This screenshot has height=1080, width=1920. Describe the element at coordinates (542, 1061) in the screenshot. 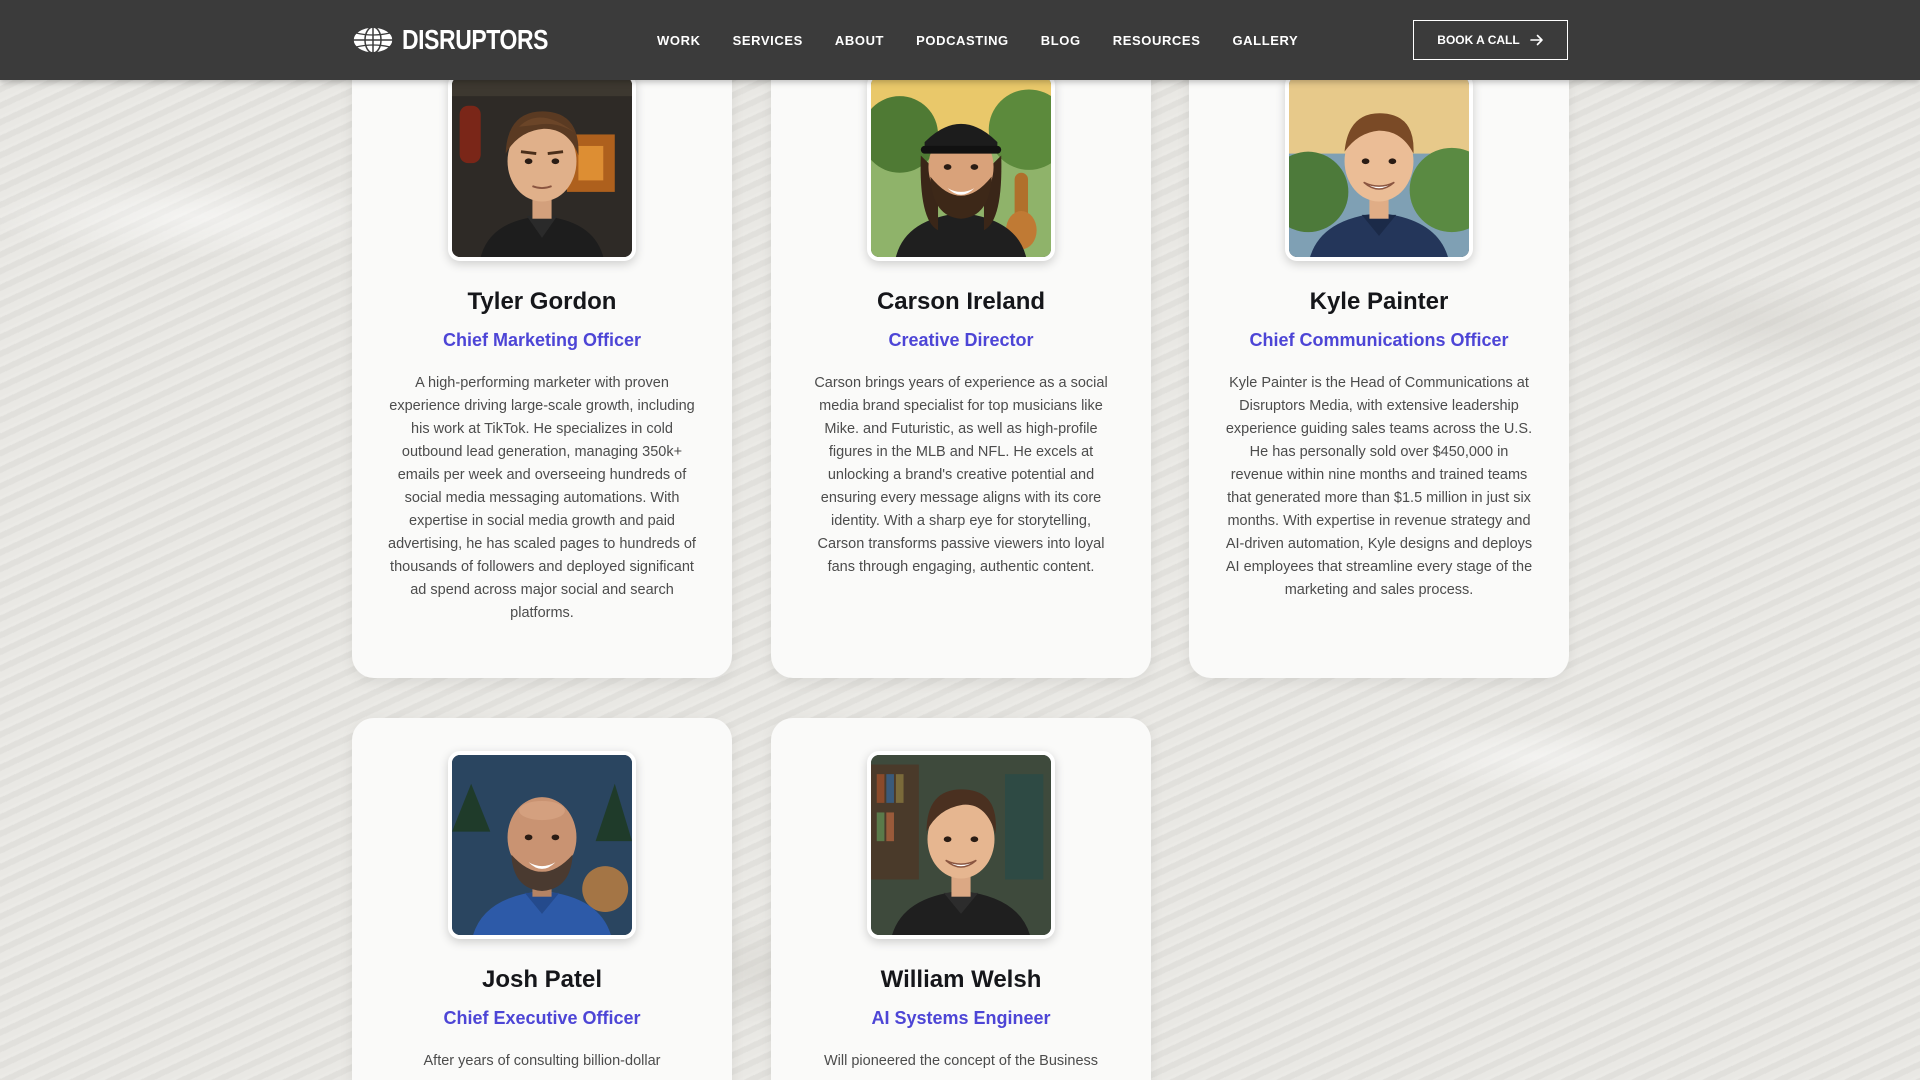

I see `member-bio: After years of consulting billion-dollar` at that location.